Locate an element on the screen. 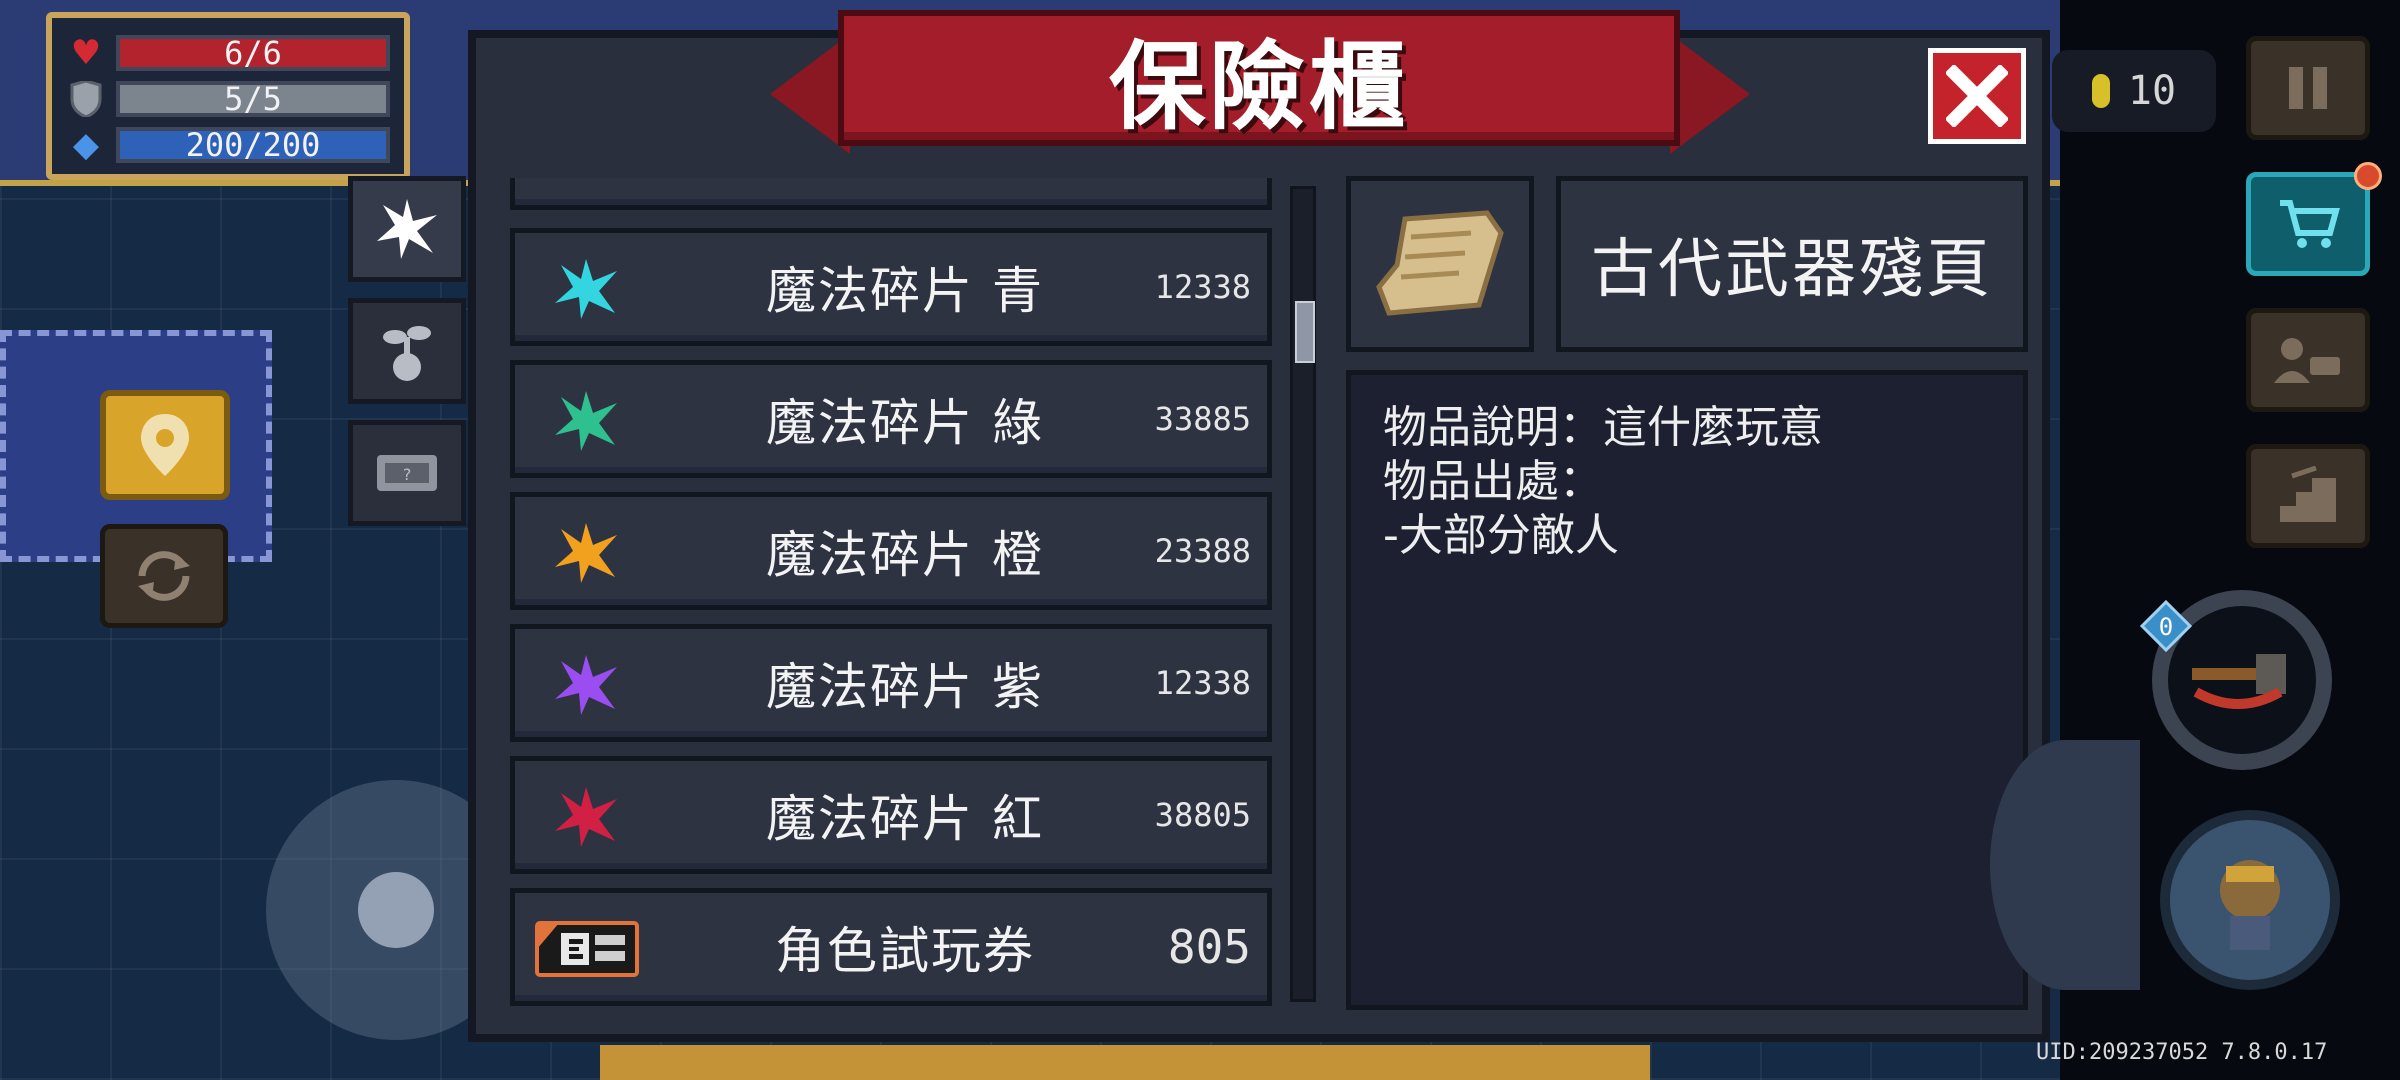 This screenshot has width=2400, height=1080. tab-plants is located at coordinates (407, 351).